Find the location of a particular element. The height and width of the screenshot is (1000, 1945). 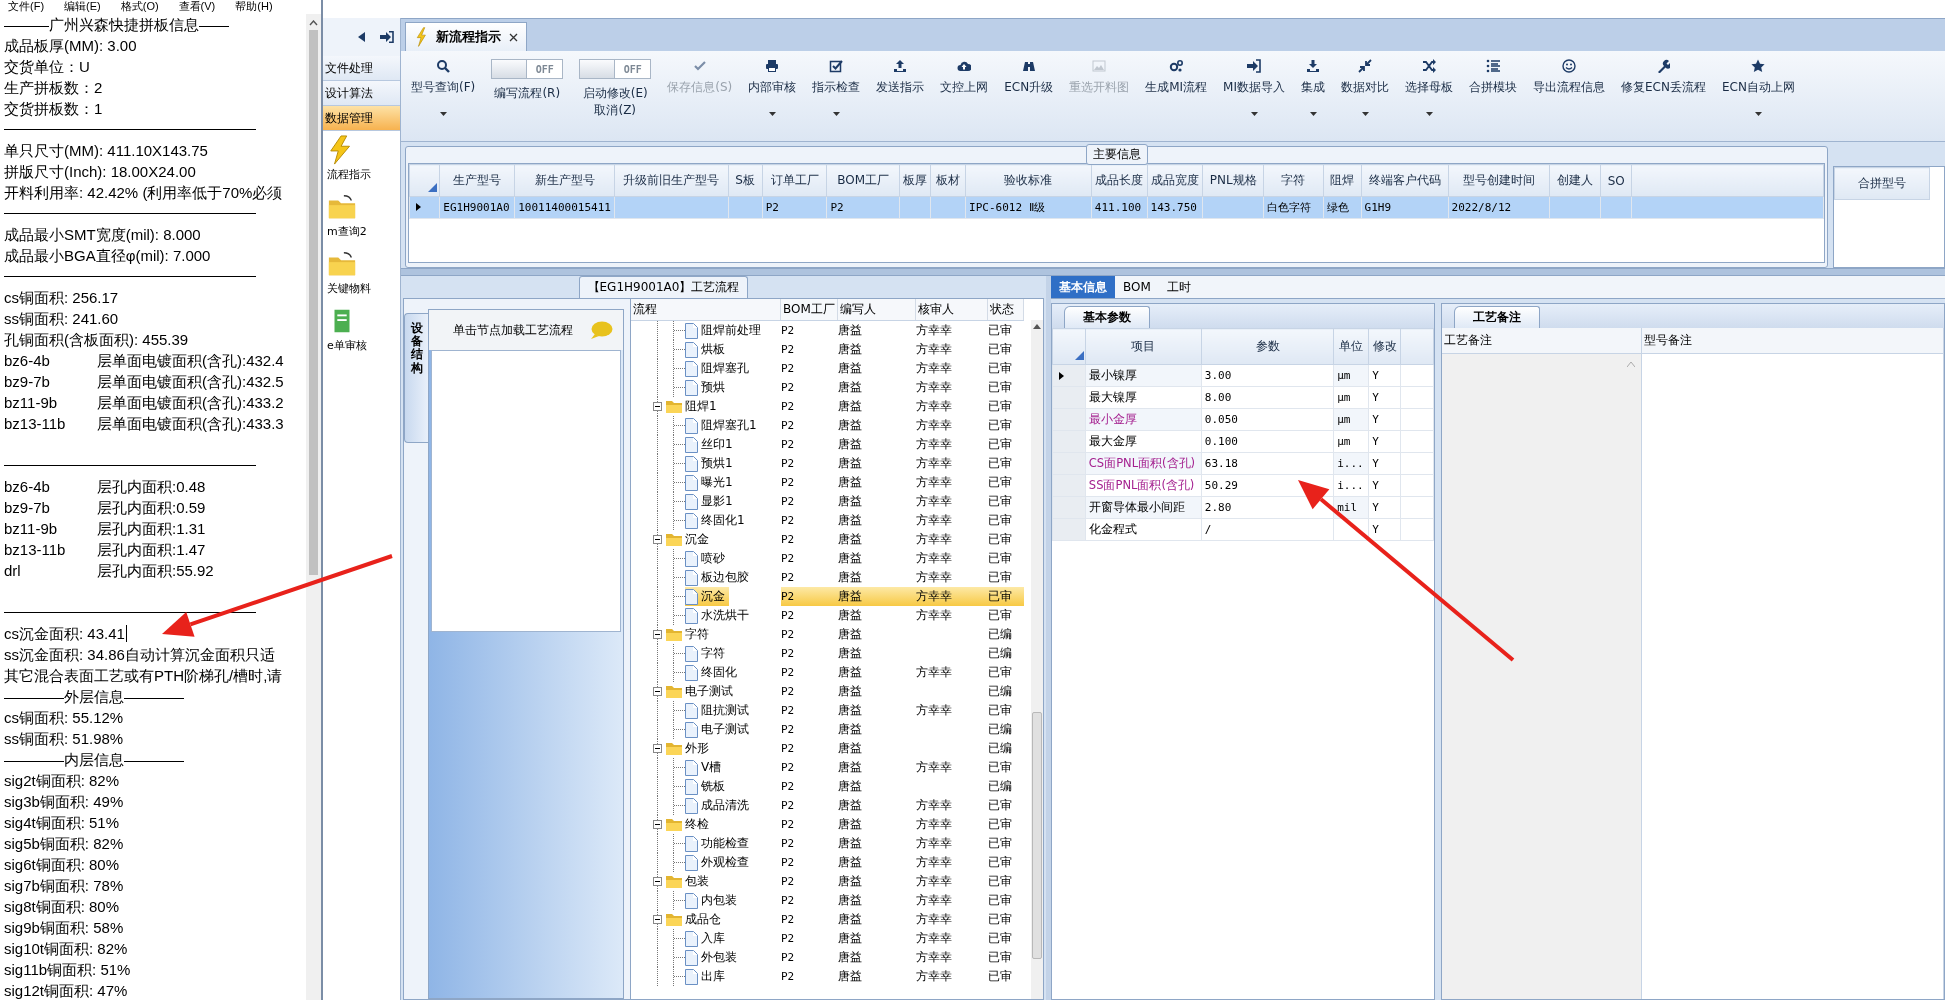

back-icon is located at coordinates (362, 37).